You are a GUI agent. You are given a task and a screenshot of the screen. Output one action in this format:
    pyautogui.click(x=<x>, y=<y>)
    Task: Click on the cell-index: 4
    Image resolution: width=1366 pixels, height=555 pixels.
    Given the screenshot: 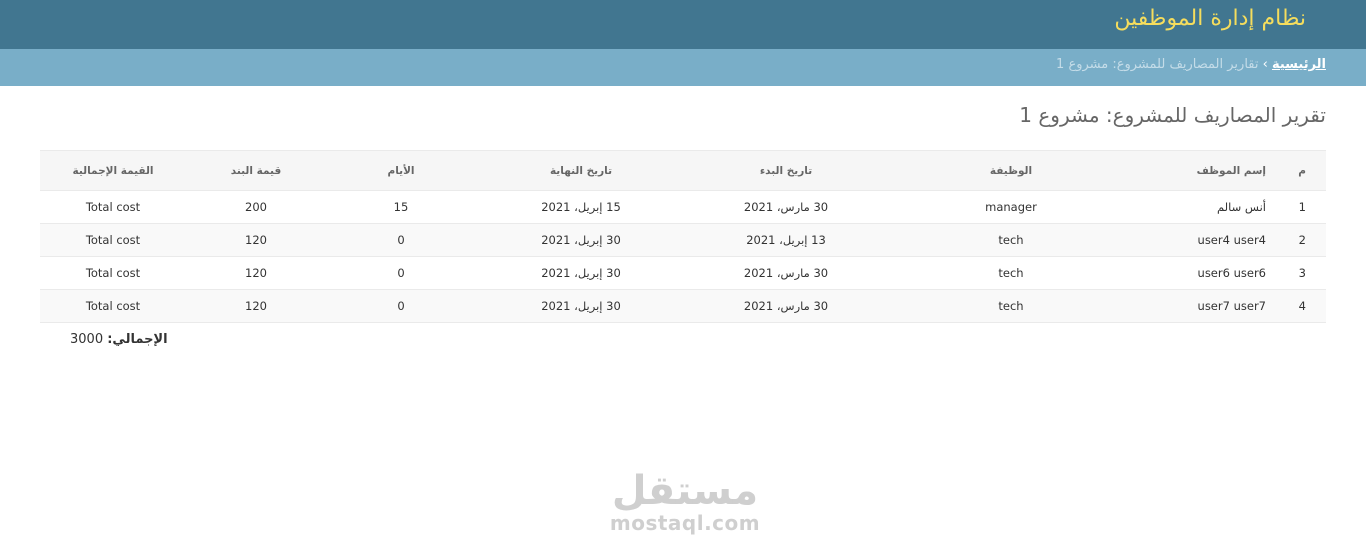 What is the action you would take?
    pyautogui.click(x=1296, y=306)
    